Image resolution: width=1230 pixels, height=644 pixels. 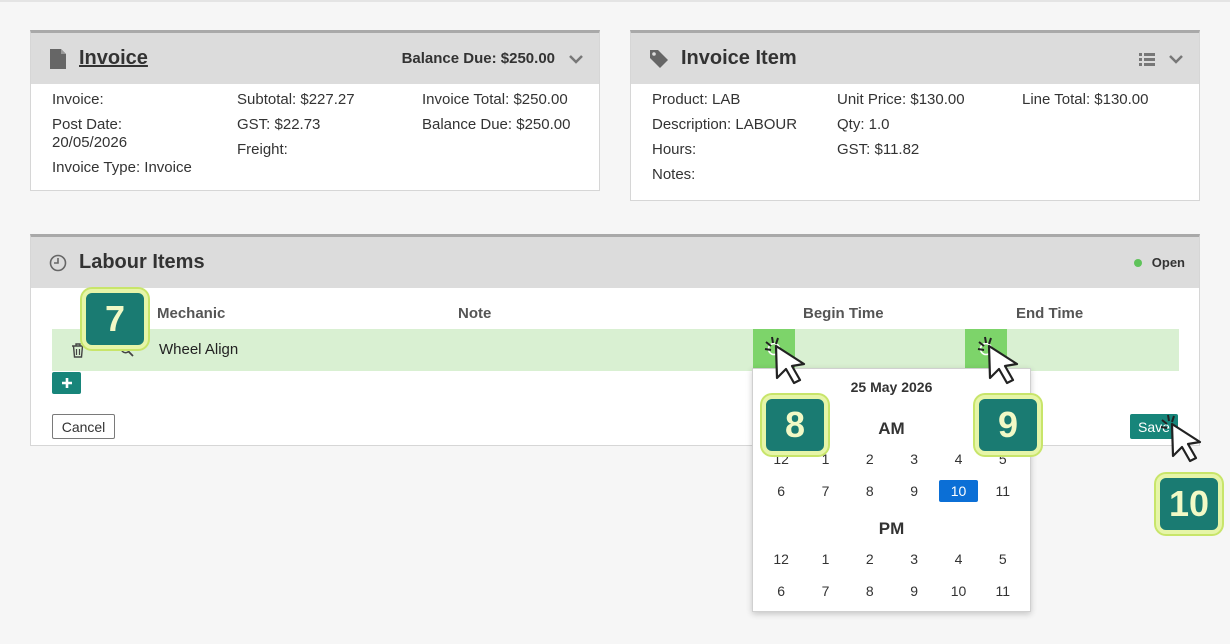 I want to click on pm-hour-9: 9, so click(x=914, y=591).